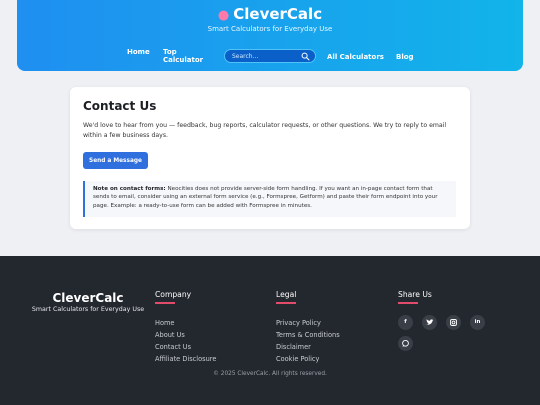  Describe the element at coordinates (308, 335) in the screenshot. I see `footer-link-terms: Terms & Conditions` at that location.